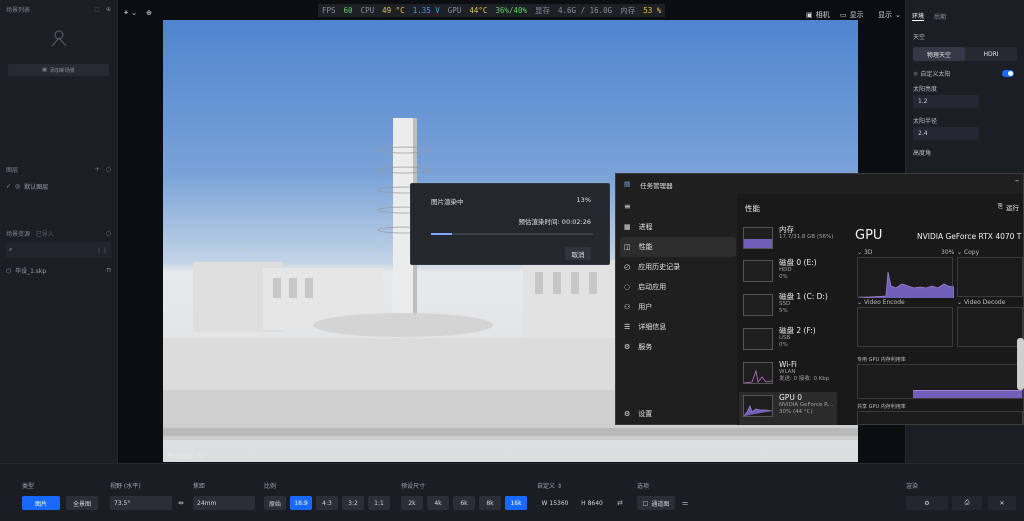  Describe the element at coordinates (412, 503) in the screenshot. I see `preset-2k: 2k` at that location.